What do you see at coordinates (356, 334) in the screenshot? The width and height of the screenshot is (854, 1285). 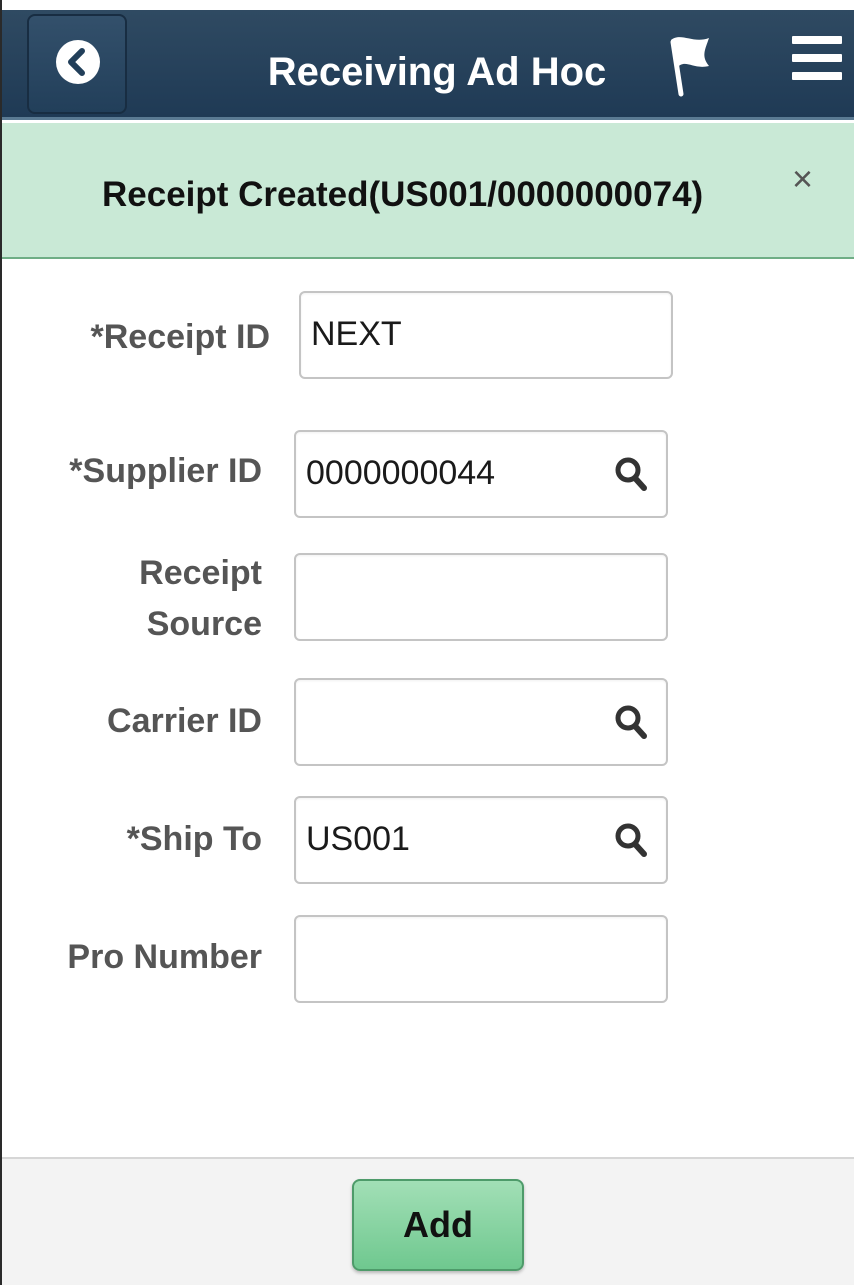 I see `receipt-id-value: NEXT` at bounding box center [356, 334].